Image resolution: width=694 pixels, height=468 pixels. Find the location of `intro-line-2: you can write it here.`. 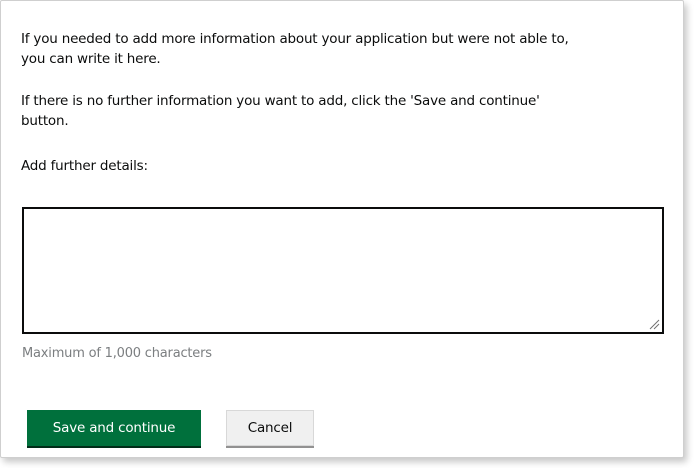

intro-line-2: you can write it here. is located at coordinates (91, 59).